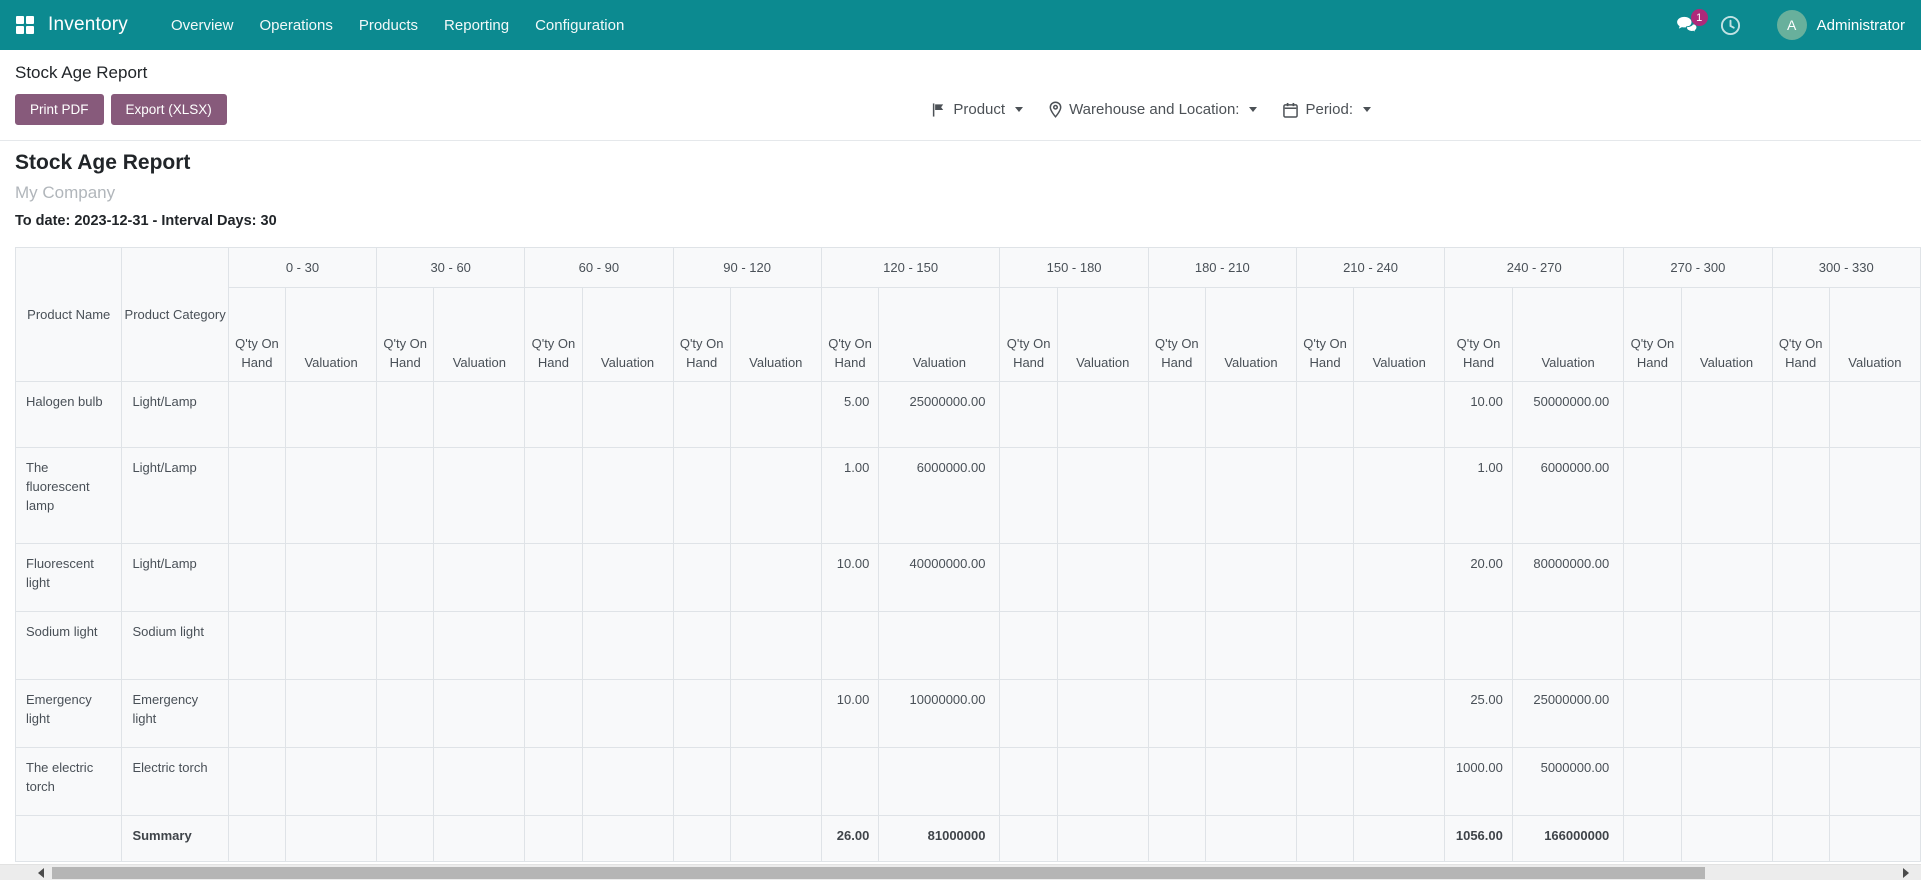 The width and height of the screenshot is (1921, 891). What do you see at coordinates (88, 25) in the screenshot?
I see `app-brand: Inventory` at bounding box center [88, 25].